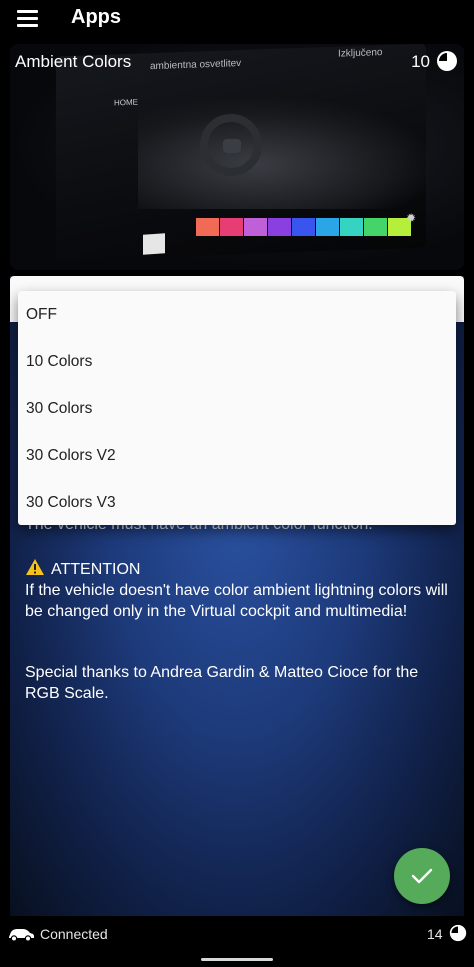 The height and width of the screenshot is (967, 474). Describe the element at coordinates (360, 53) in the screenshot. I see `screen-off-text: Izključeno` at that location.